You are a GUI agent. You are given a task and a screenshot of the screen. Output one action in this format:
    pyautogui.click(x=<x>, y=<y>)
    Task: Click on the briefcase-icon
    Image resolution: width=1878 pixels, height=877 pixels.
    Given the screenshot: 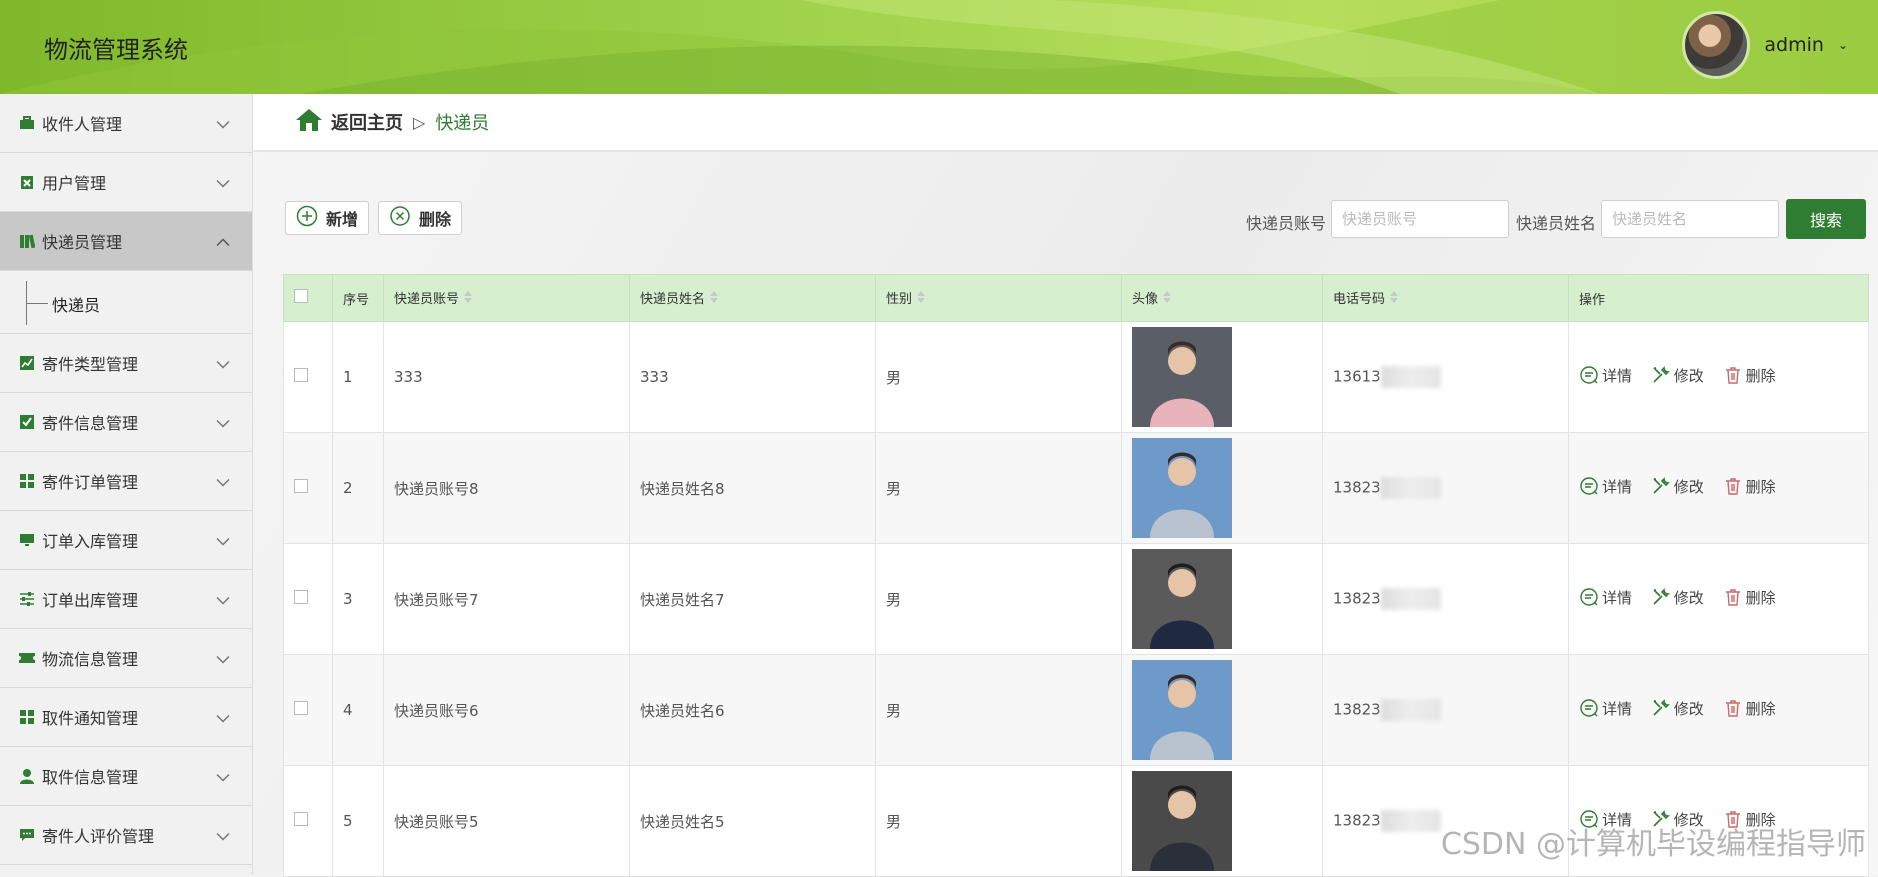 What is the action you would take?
    pyautogui.click(x=27, y=123)
    